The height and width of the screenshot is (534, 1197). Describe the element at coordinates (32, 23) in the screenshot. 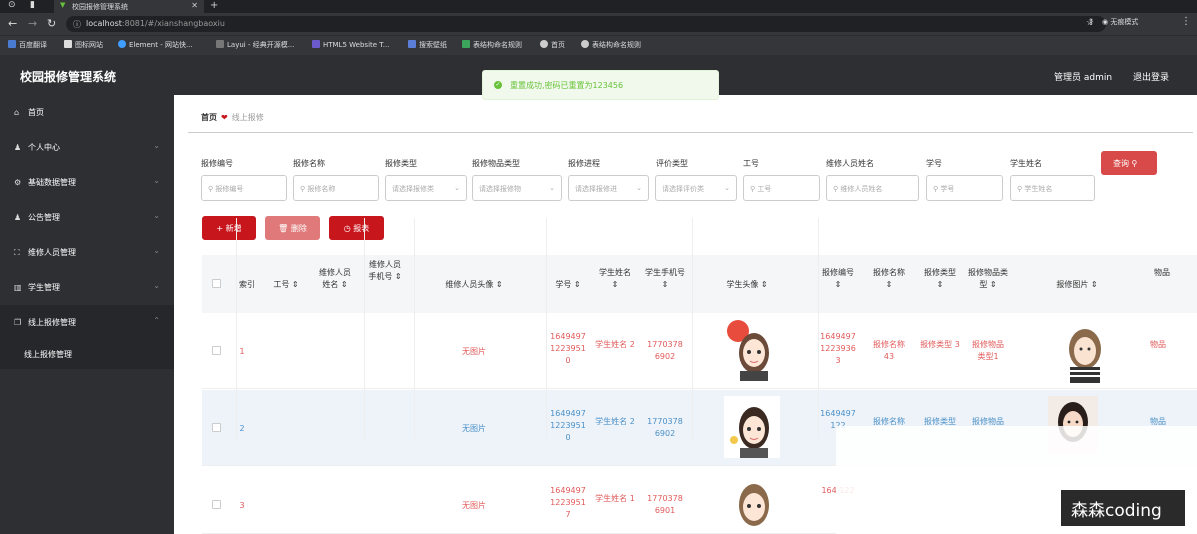

I see `forward-icon: →` at that location.